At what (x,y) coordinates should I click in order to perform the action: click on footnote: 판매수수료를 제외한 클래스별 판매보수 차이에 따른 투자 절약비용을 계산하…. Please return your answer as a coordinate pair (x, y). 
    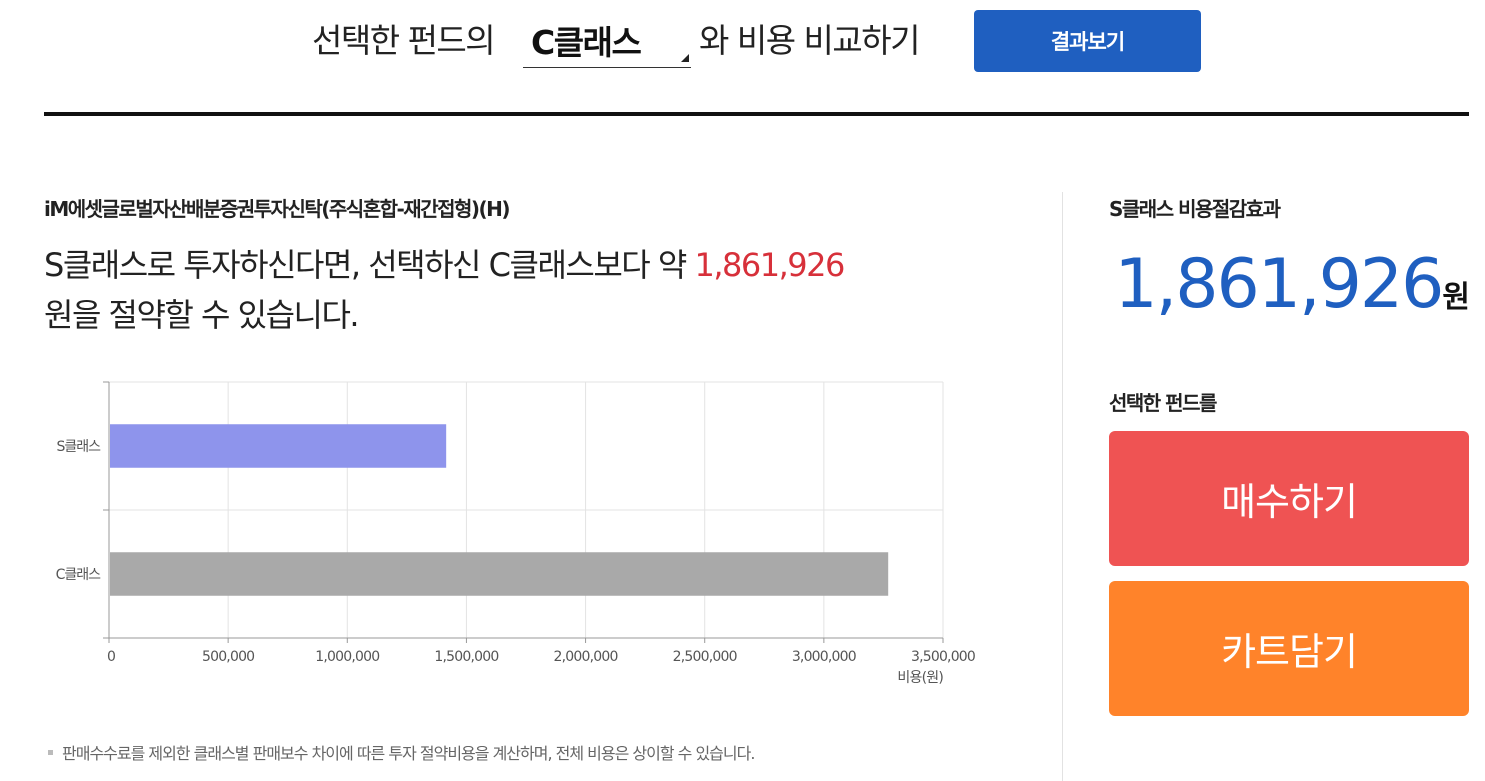
    Looking at the image, I should click on (401, 752).